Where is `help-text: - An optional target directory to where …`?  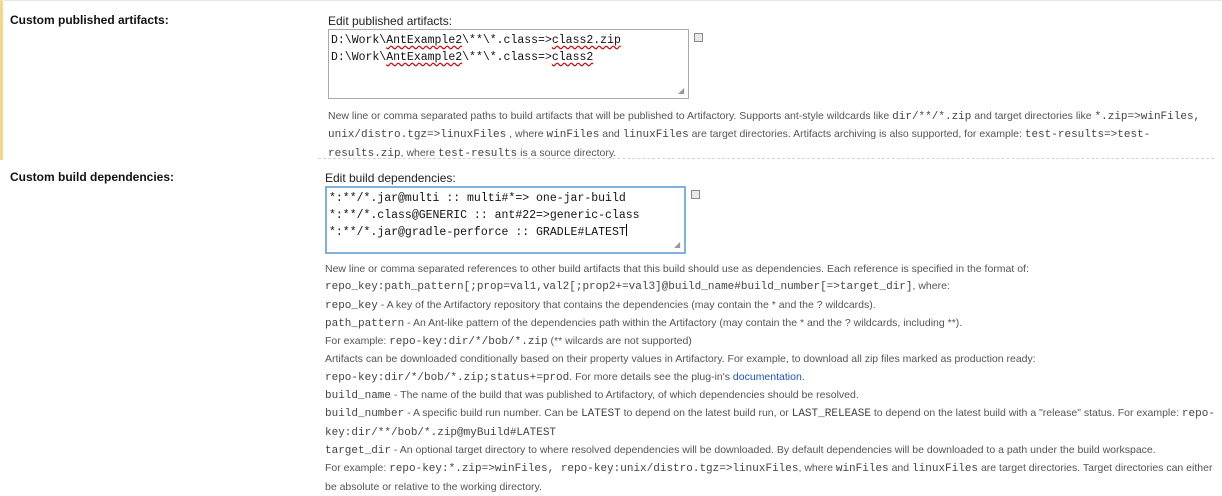 help-text: - An optional target directory to where … is located at coordinates (773, 449).